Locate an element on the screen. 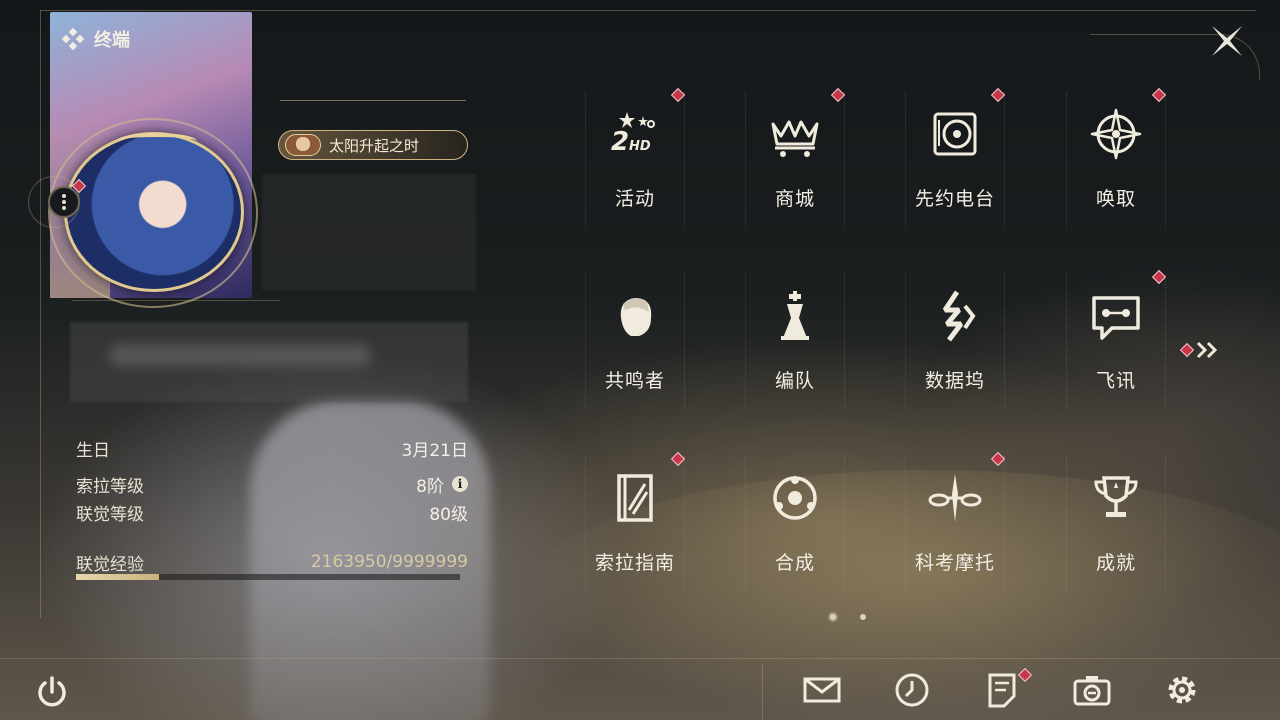 The width and height of the screenshot is (1280, 720). power-button is located at coordinates (52, 692).